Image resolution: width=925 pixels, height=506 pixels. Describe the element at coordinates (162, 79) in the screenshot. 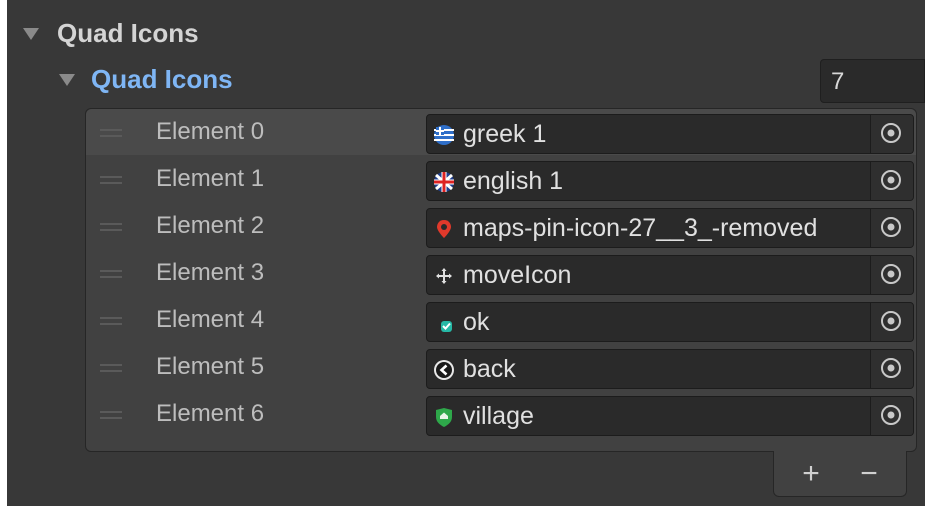

I see `inner-foldout-label: Quad Icons` at that location.